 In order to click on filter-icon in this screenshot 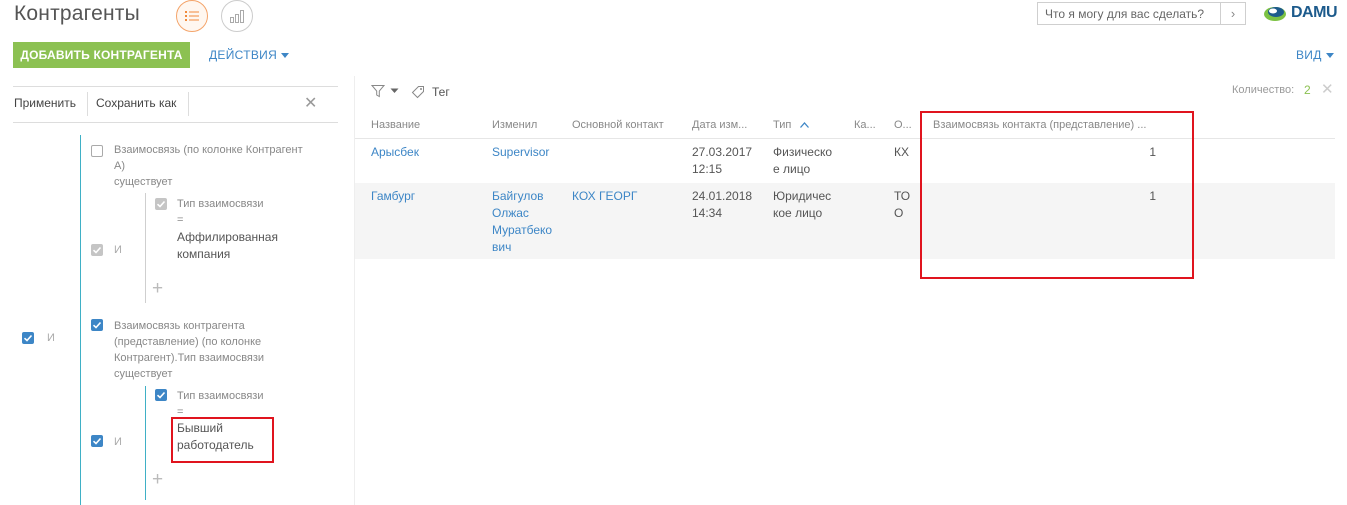, I will do `click(378, 91)`.